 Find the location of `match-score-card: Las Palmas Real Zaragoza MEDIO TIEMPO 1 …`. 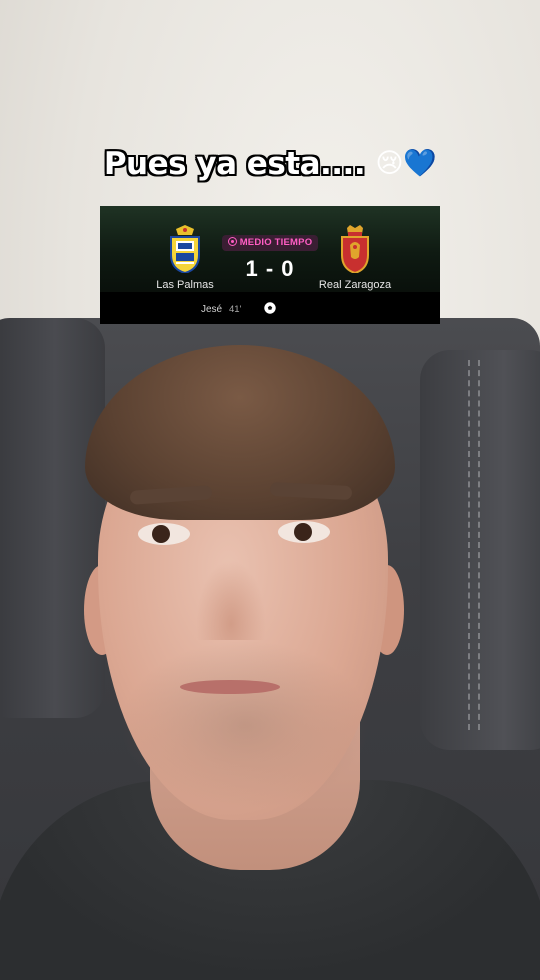

match-score-card: Las Palmas Real Zaragoza MEDIO TIEMPO 1 … is located at coordinates (270, 265).